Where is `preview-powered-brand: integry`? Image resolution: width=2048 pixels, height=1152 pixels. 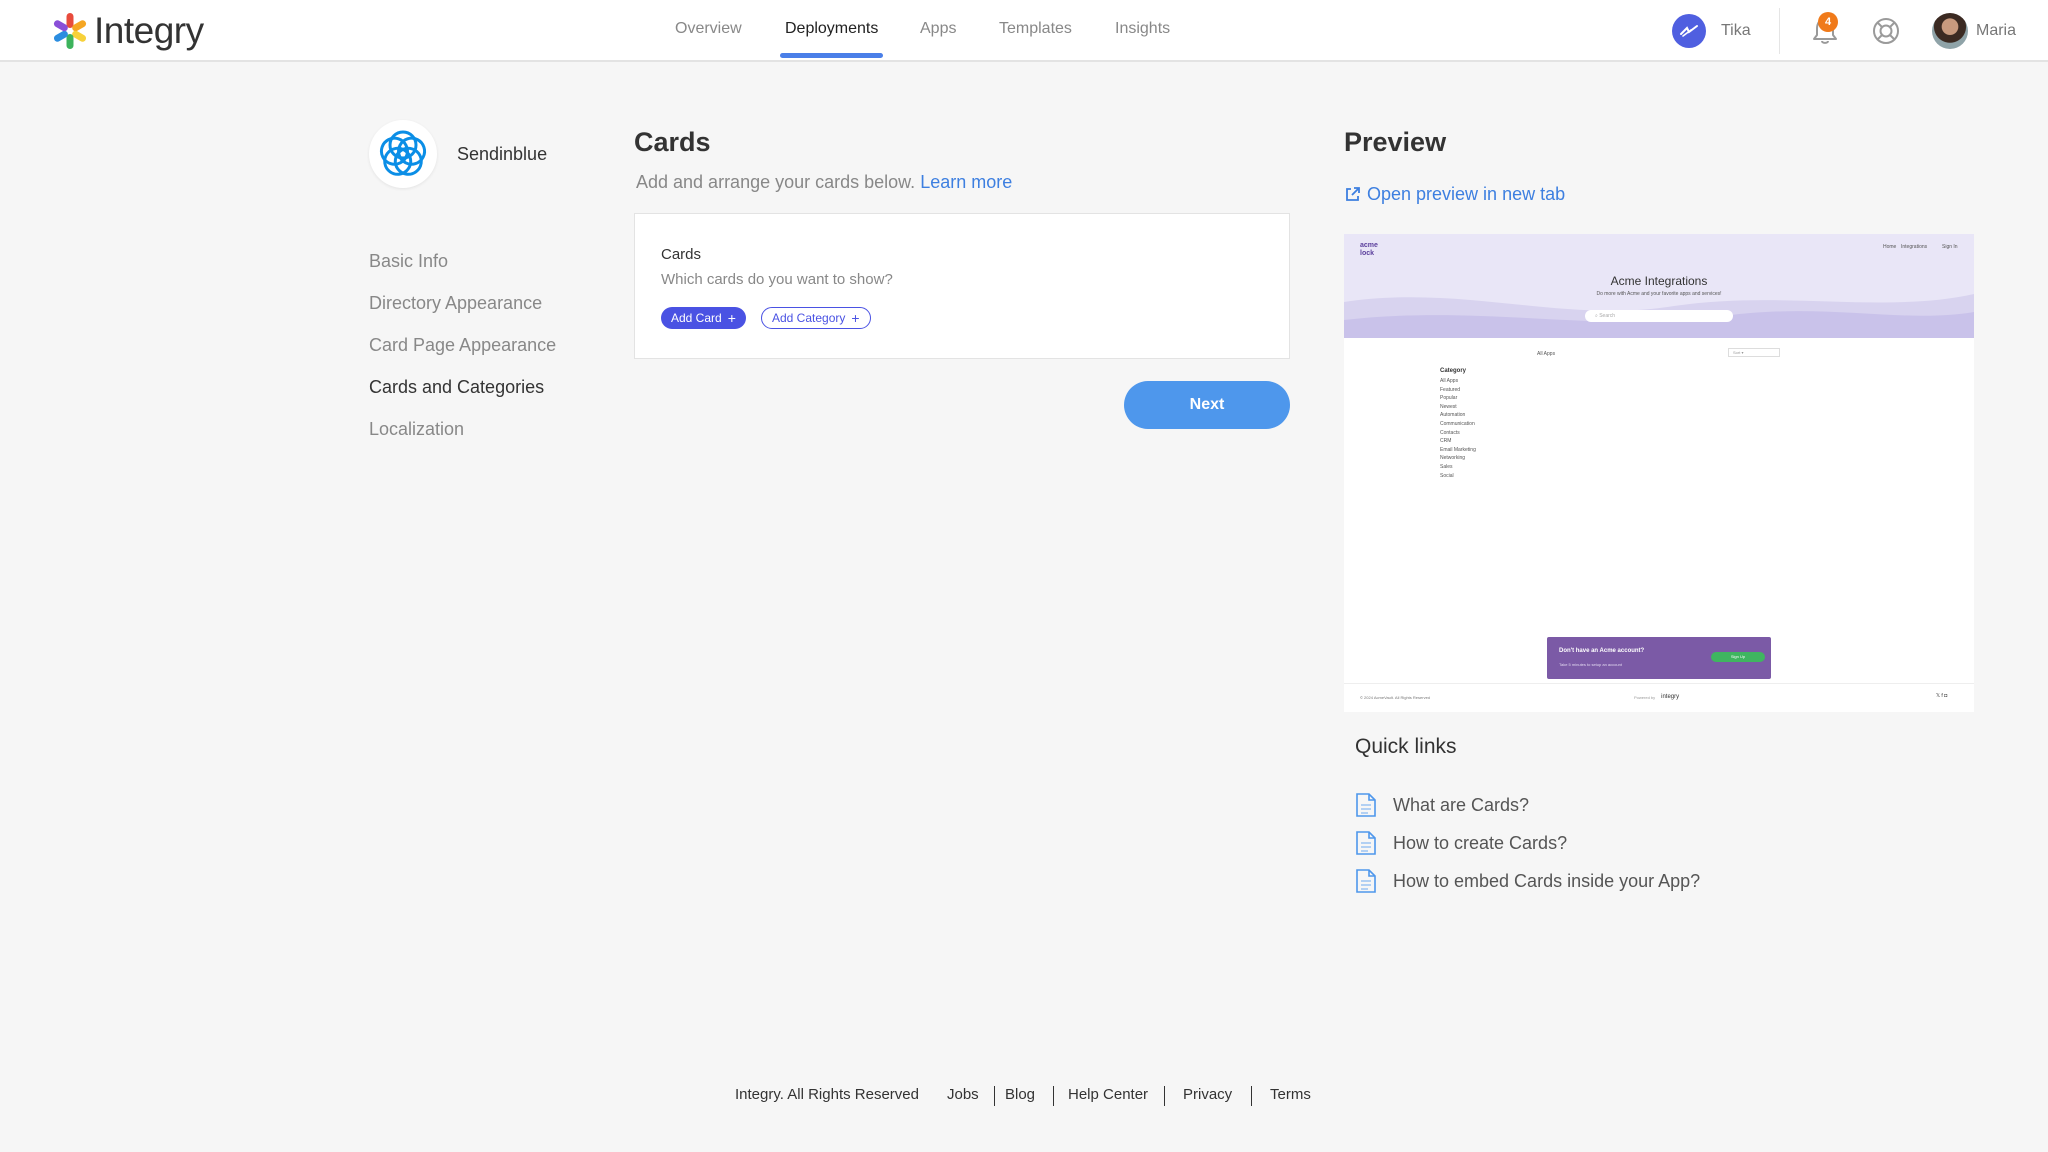 preview-powered-brand: integry is located at coordinates (1670, 697).